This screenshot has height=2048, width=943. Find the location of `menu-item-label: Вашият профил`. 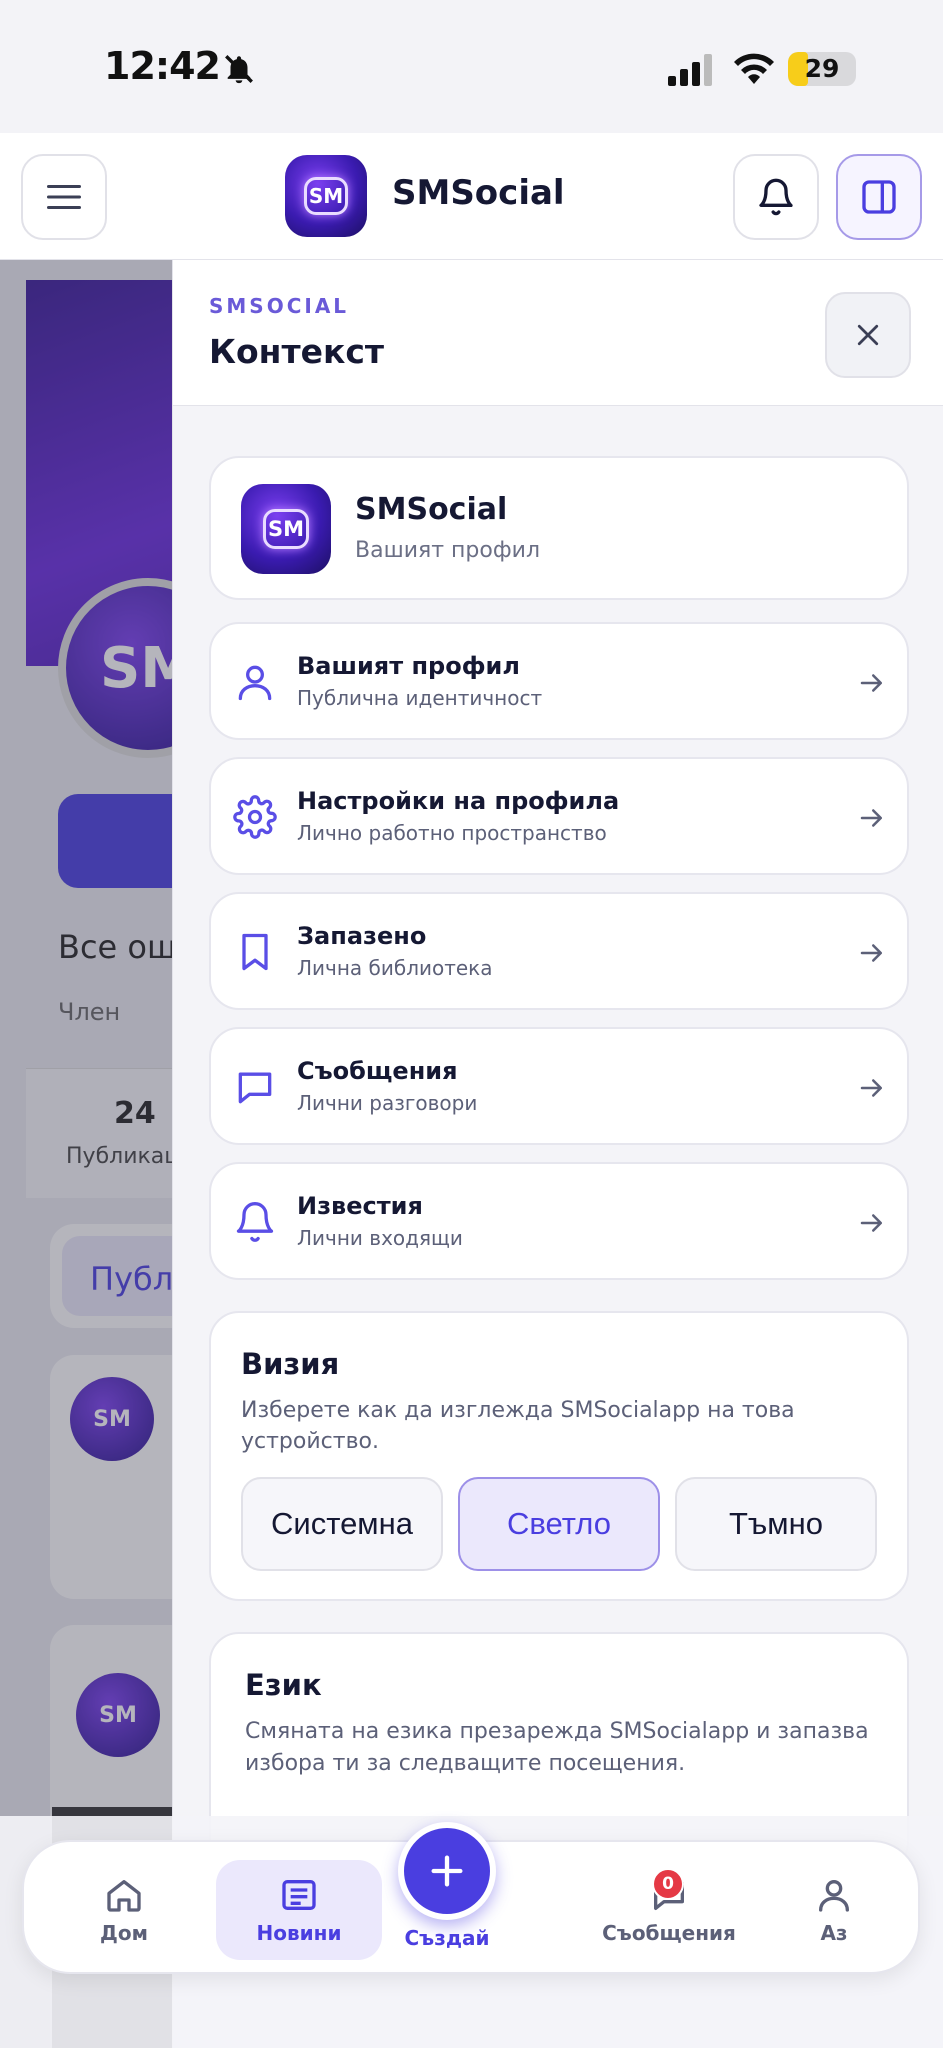

menu-item-label: Вашият профил is located at coordinates (408, 666).